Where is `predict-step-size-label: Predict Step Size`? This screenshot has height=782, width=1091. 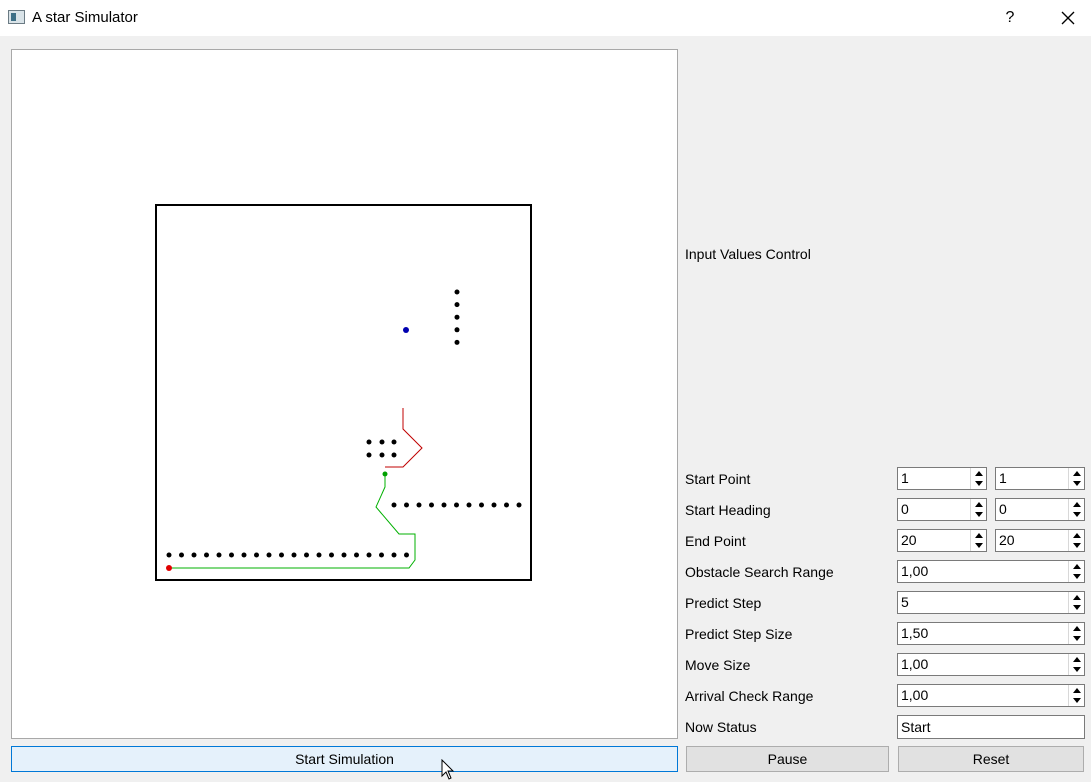 predict-step-size-label: Predict Step Size is located at coordinates (739, 634).